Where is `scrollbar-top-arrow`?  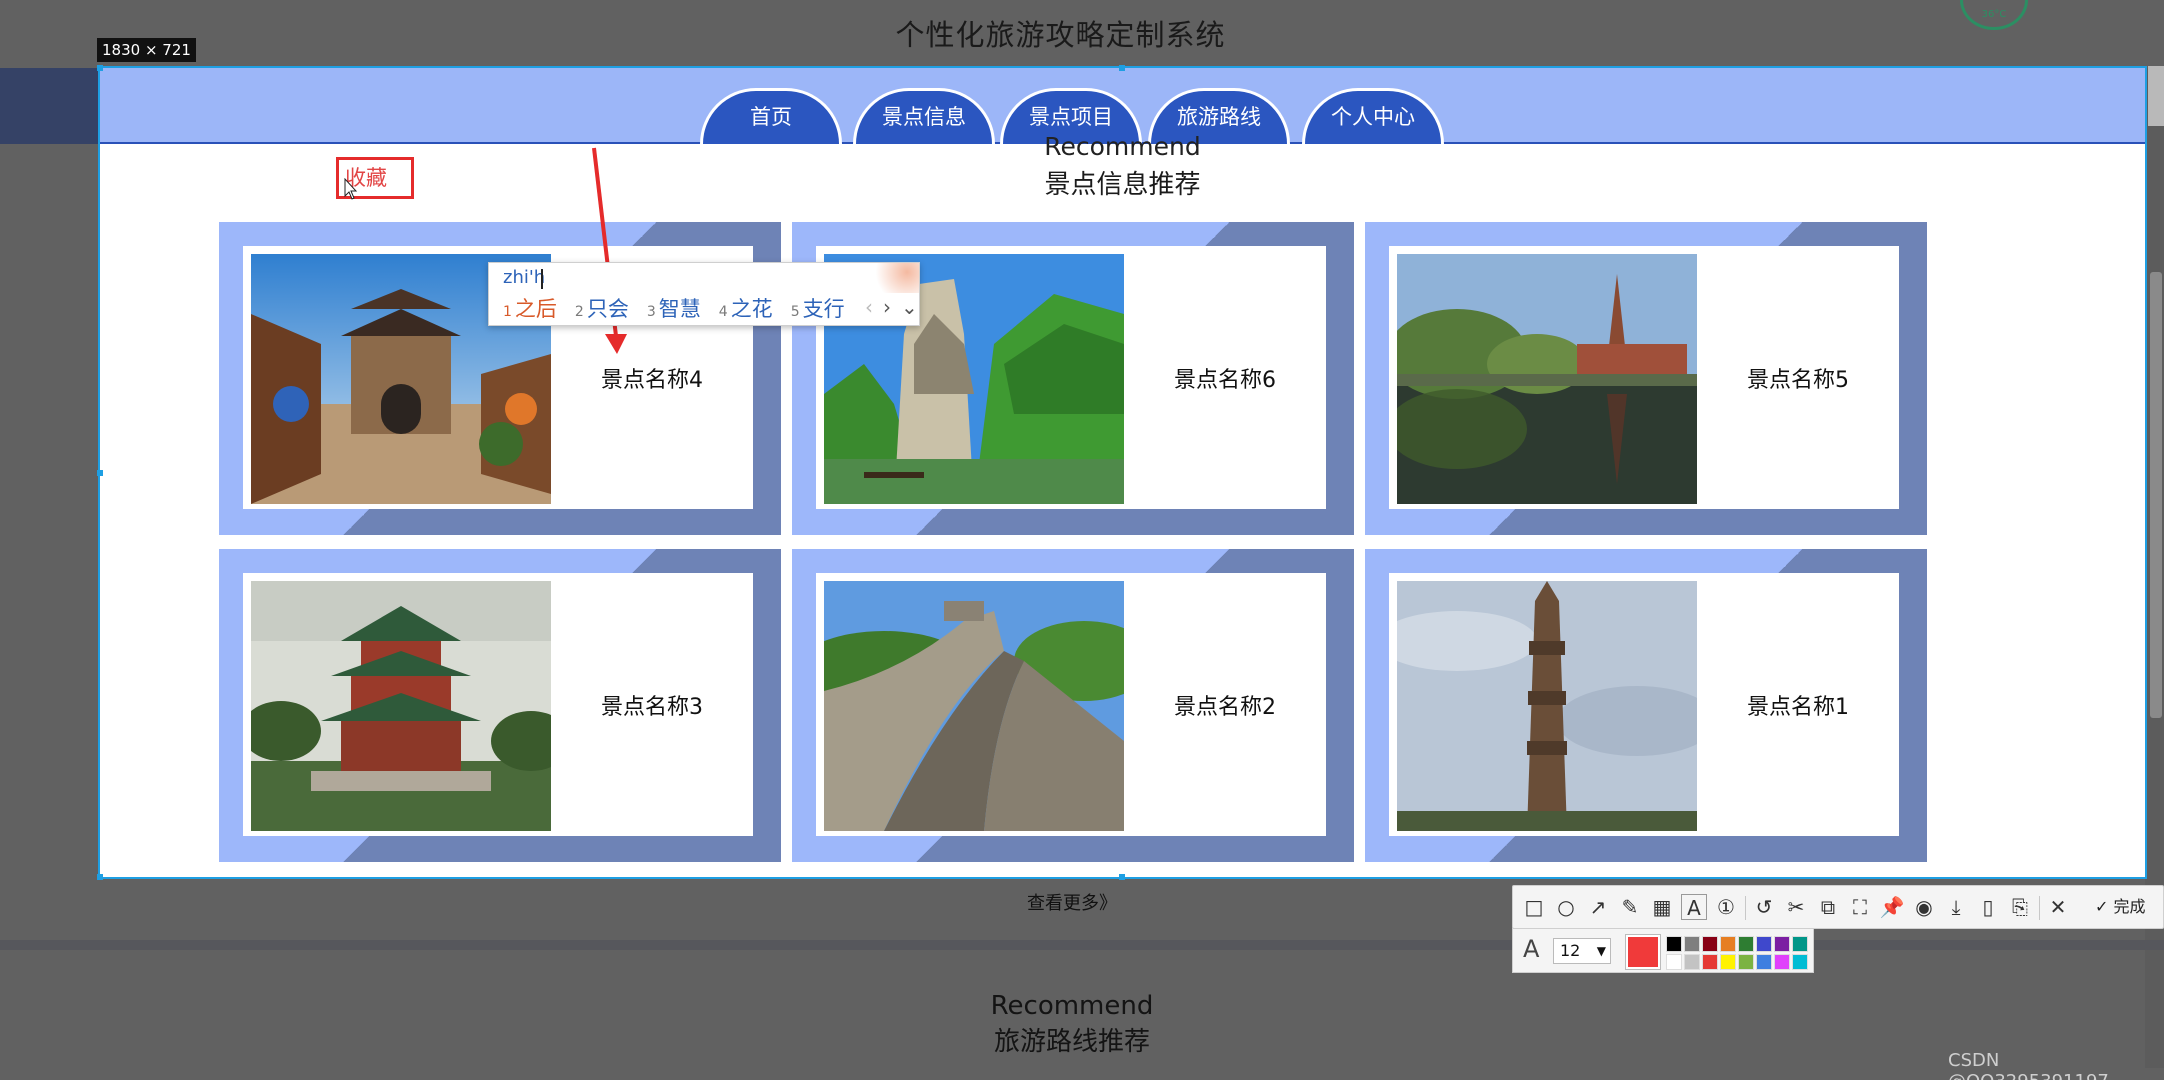 scrollbar-top-arrow is located at coordinates (2156, 96).